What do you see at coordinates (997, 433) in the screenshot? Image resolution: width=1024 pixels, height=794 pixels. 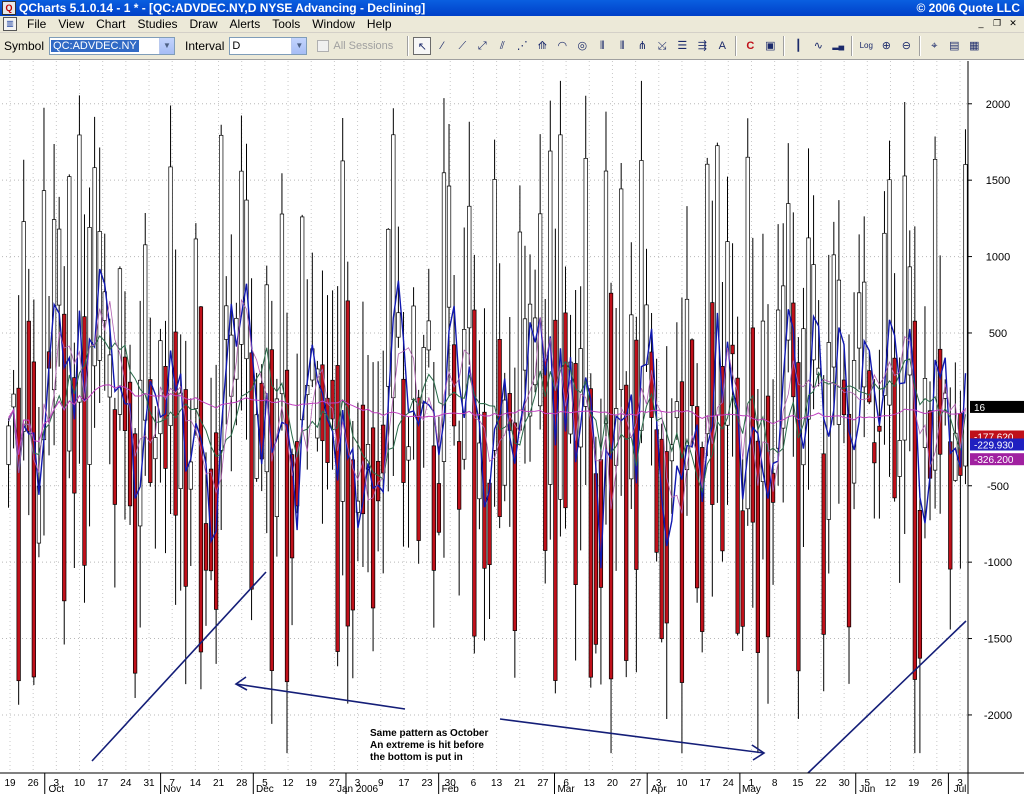 I see `price-labels: 16-177.620-229.930-326.200` at bounding box center [997, 433].